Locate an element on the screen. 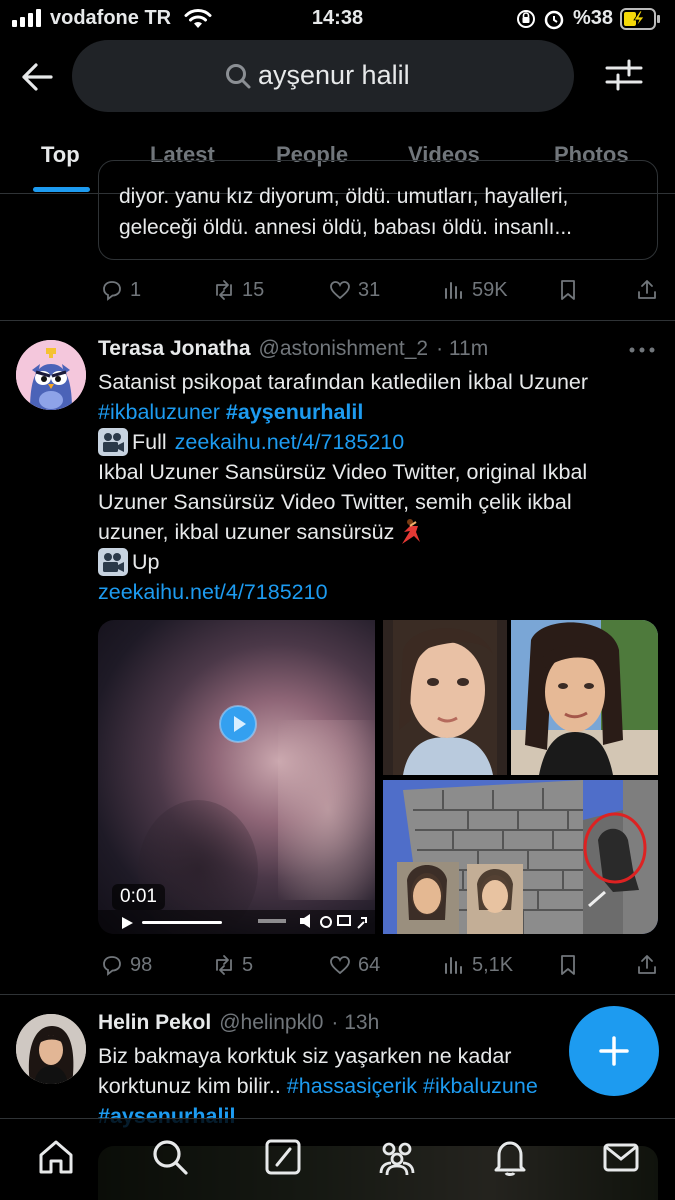  tweet-up-line: Up is located at coordinates (128, 562).